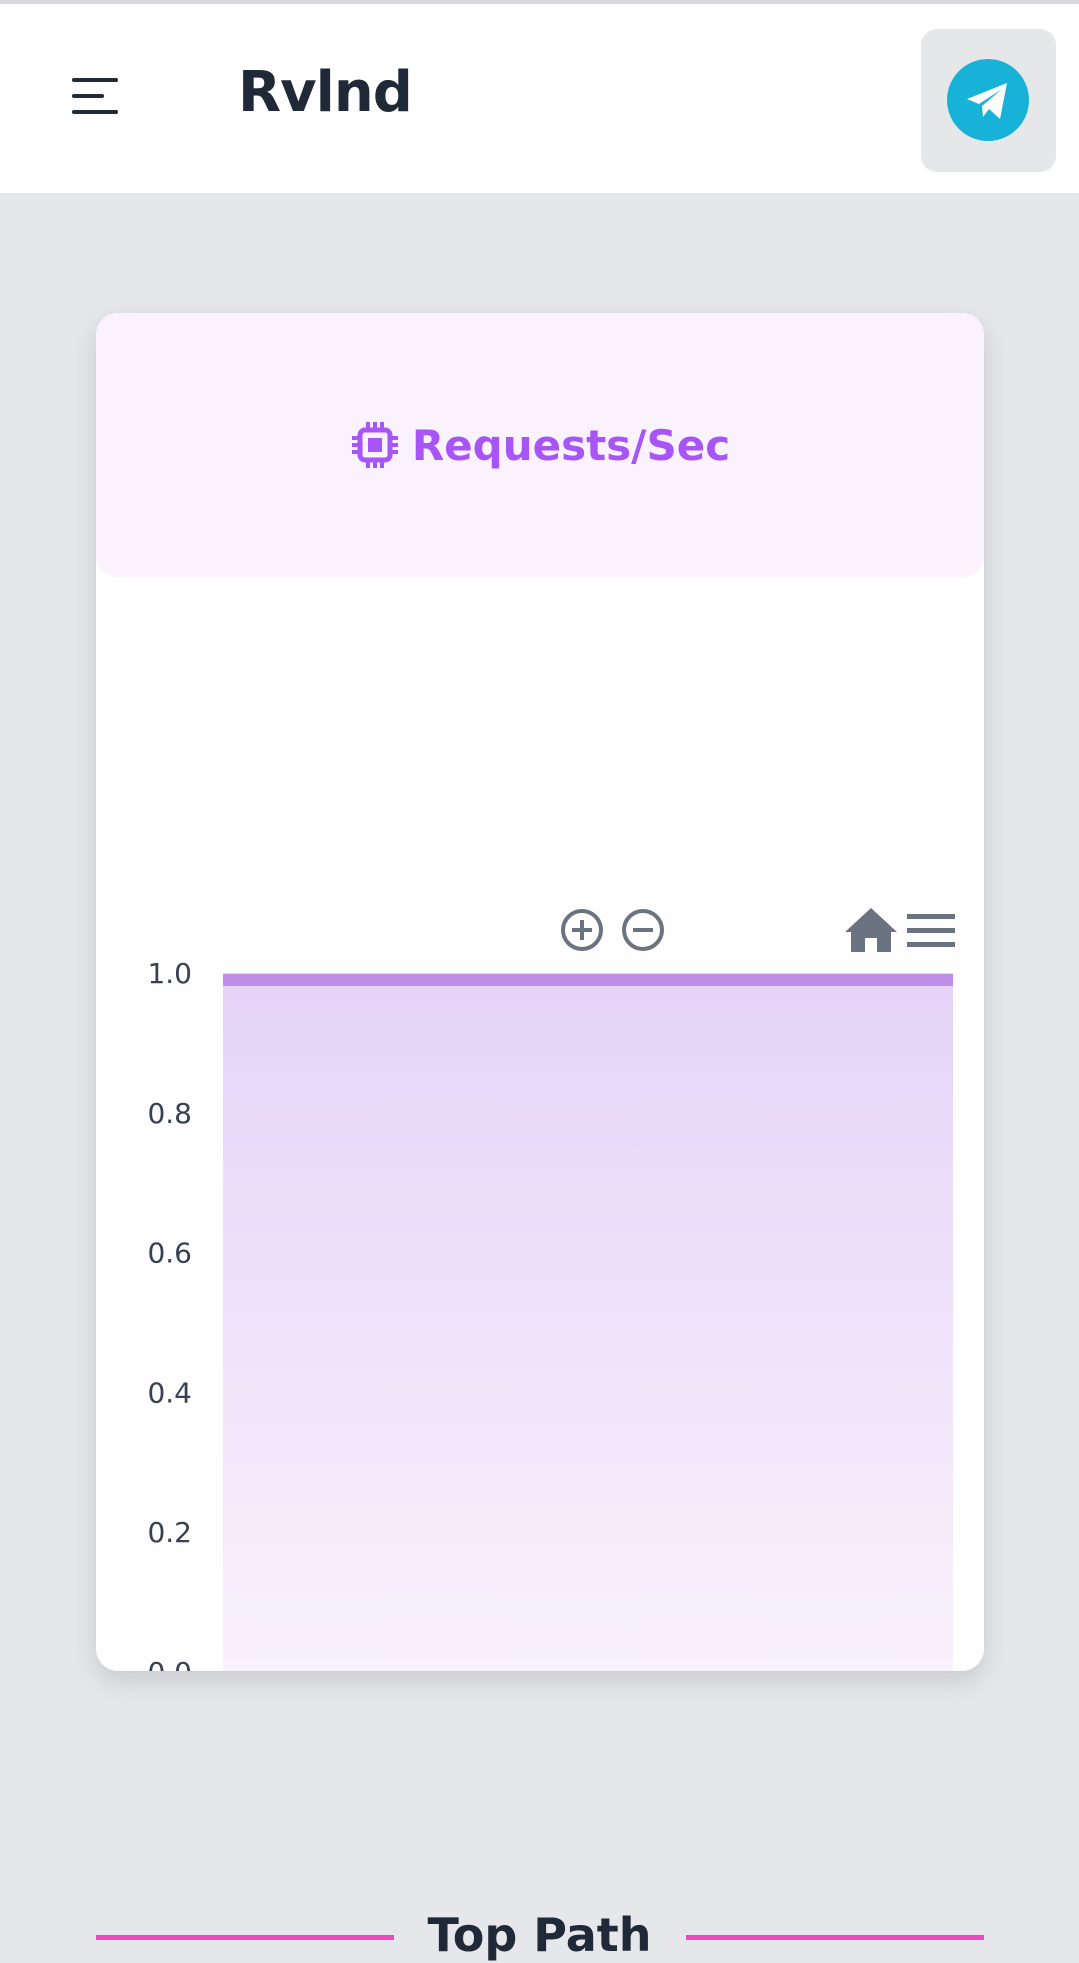 Image resolution: width=1079 pixels, height=1963 pixels. Describe the element at coordinates (539, 1931) in the screenshot. I see `top-path-section-header: Top Path` at that location.